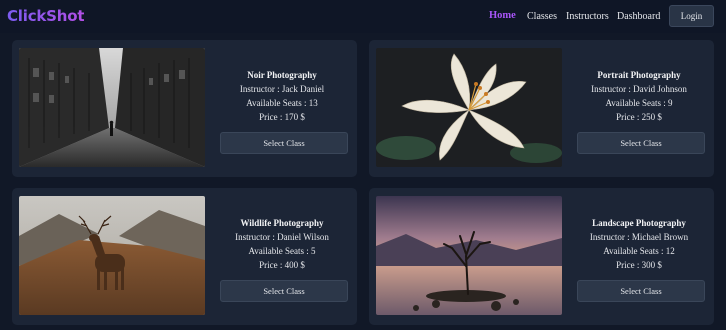 Image resolution: width=726 pixels, height=330 pixels. Describe the element at coordinates (282, 251) in the screenshot. I see `class-seats: Available Seats : 5` at that location.